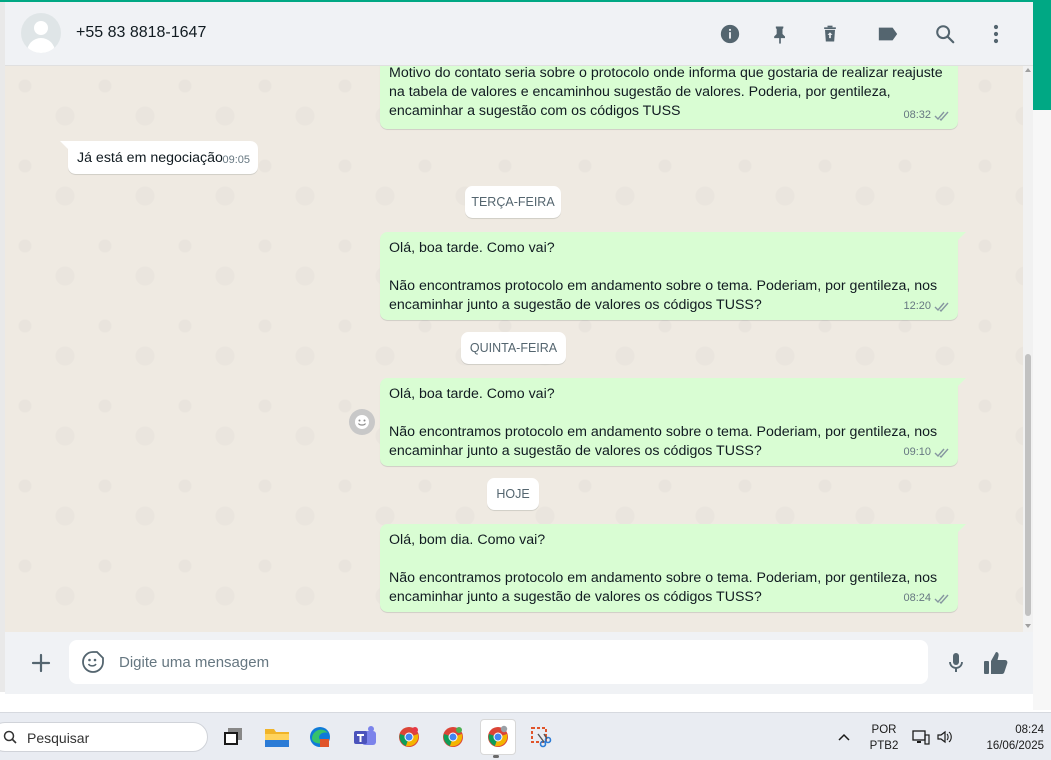 The height and width of the screenshot is (760, 1051). What do you see at coordinates (1002, 746) in the screenshot?
I see `clock-date: 16/06/2025` at bounding box center [1002, 746].